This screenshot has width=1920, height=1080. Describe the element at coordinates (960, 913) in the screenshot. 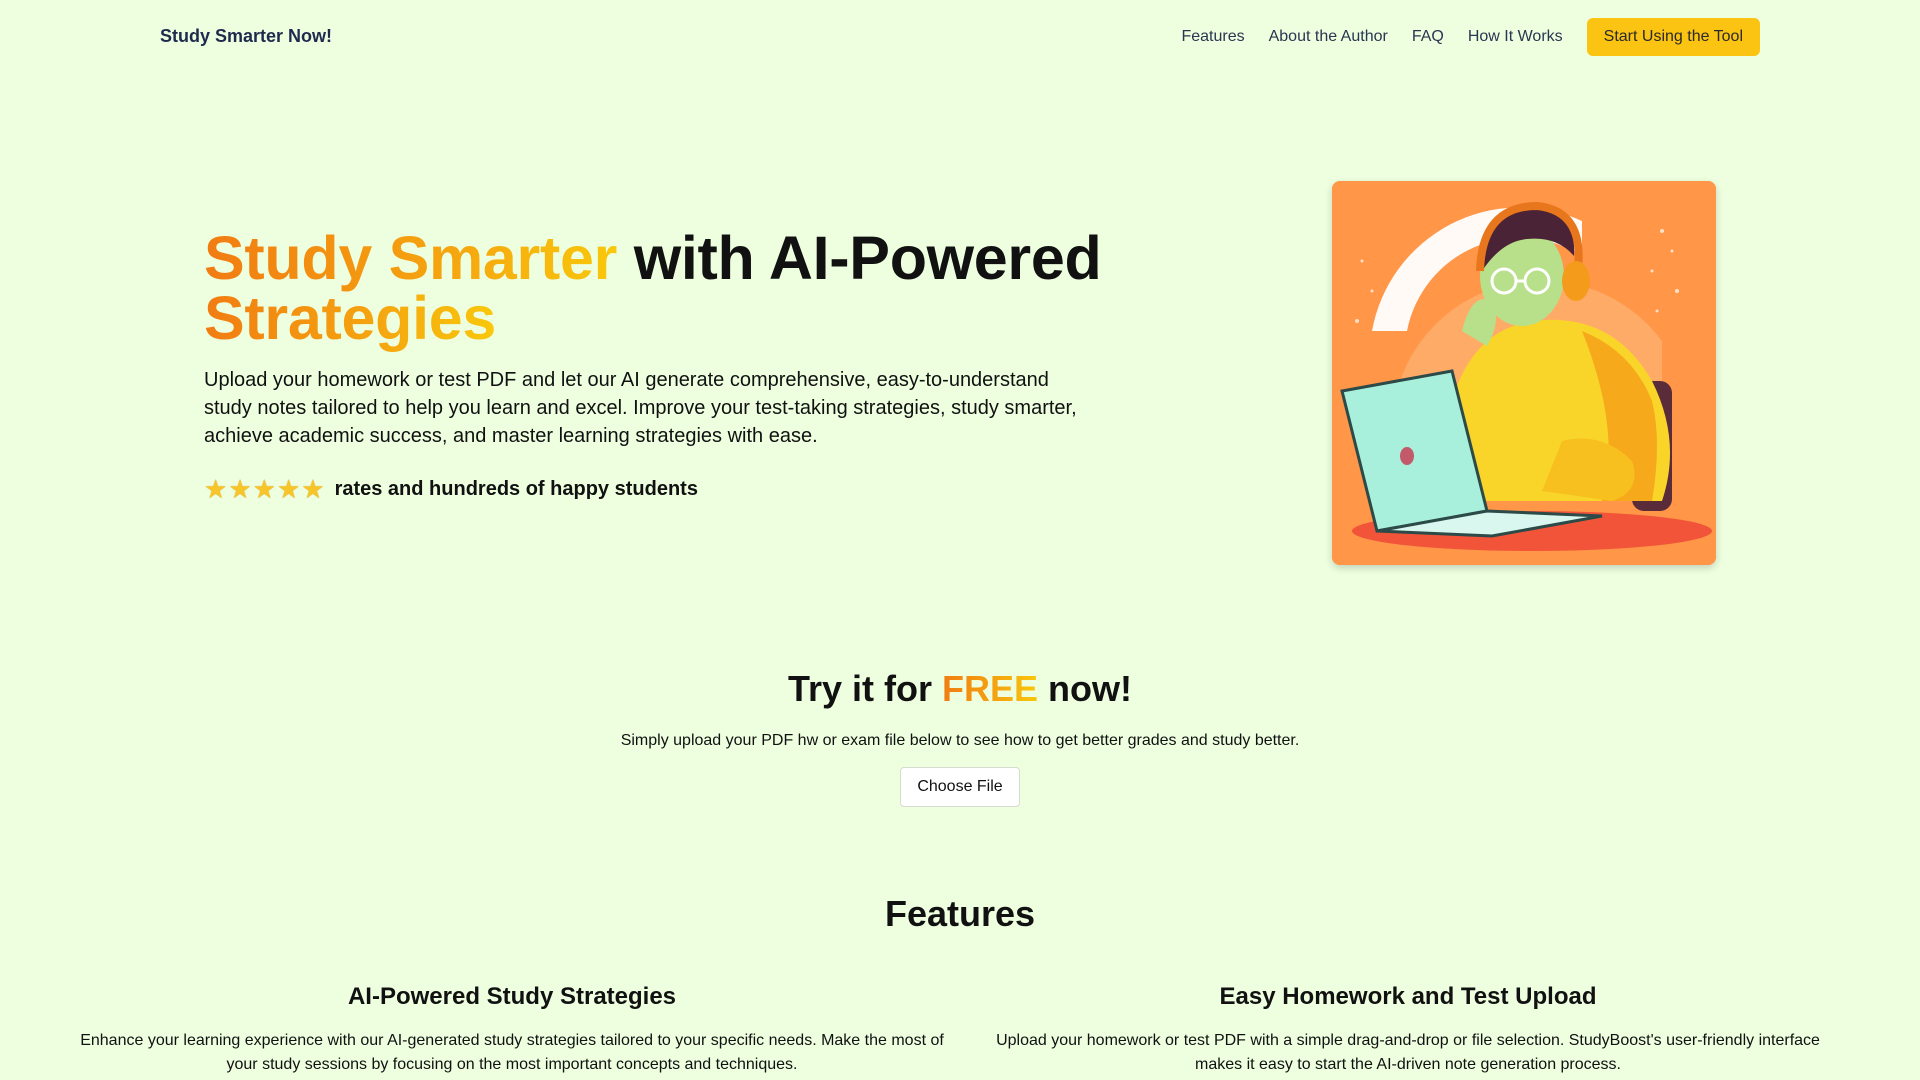

I see `features-title: Features` at that location.